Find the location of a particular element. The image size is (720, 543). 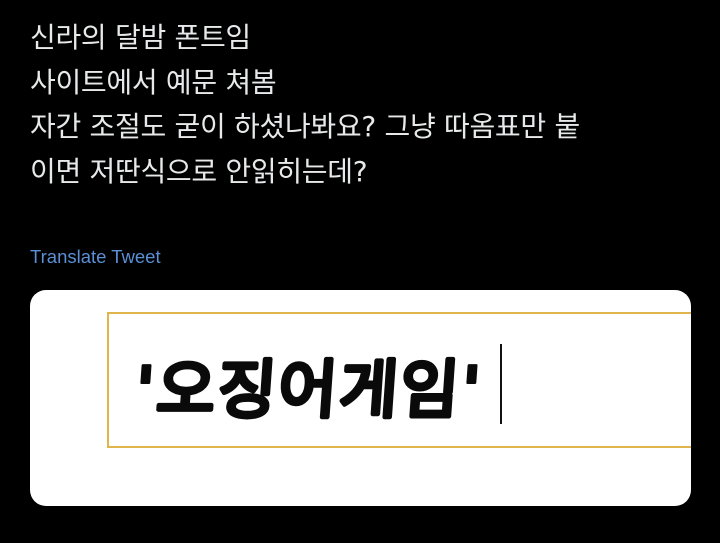

tweet-text-line: 이면 저딴식으로 안읽히는데? is located at coordinates (199, 171).